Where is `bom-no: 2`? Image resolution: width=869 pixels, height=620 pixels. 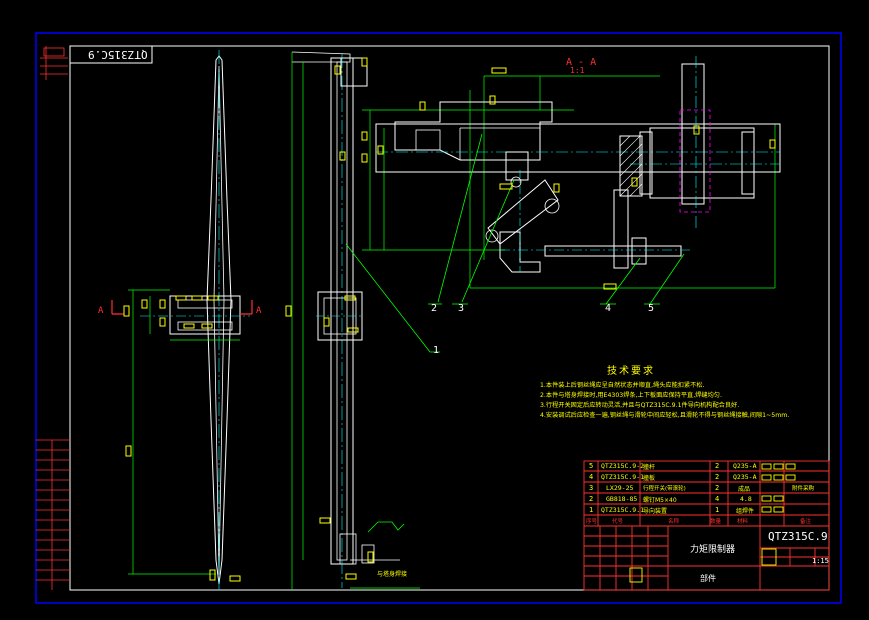
bom-no: 2 is located at coordinates (591, 499).